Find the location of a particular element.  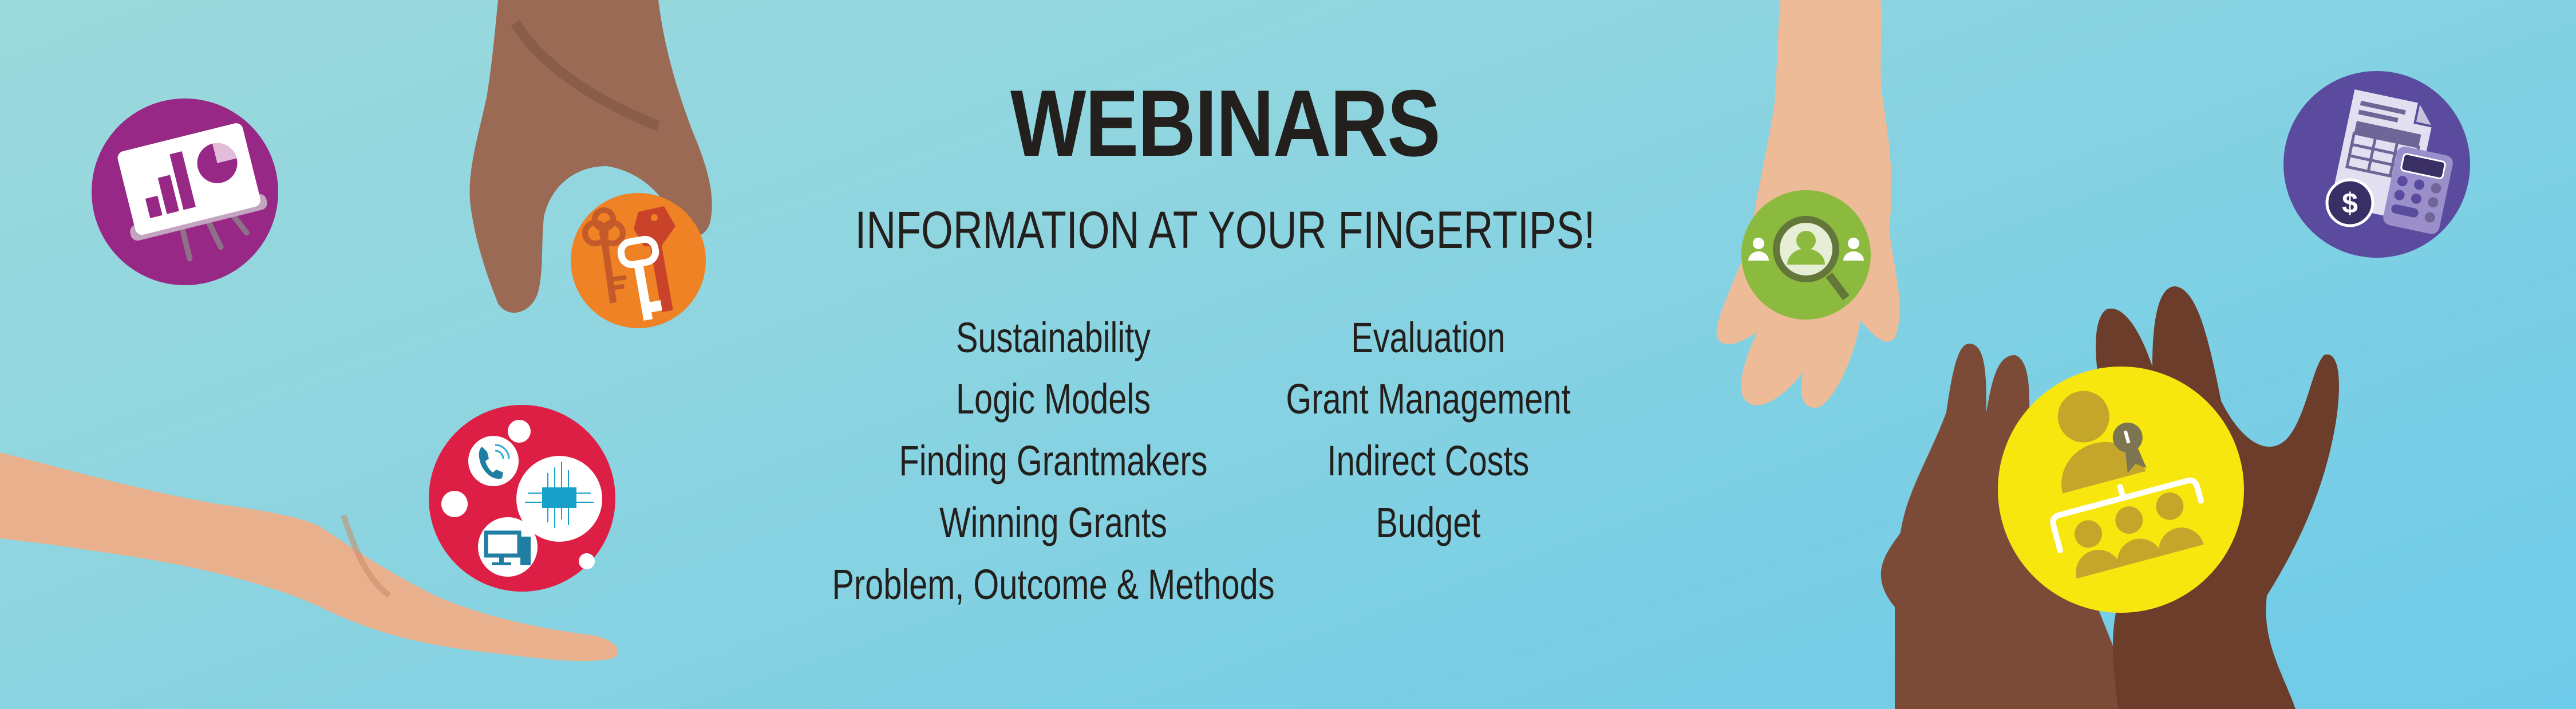

organization-chart-icon is located at coordinates (2121, 490).